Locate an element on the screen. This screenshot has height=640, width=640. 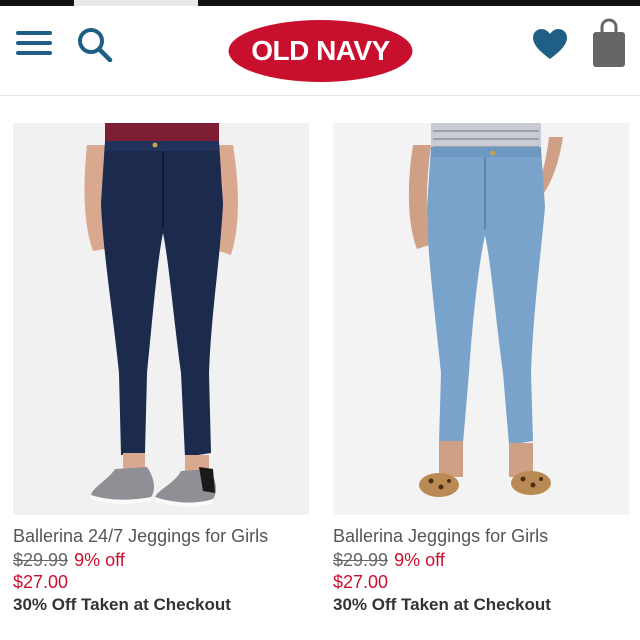
shopping-bag-icon is located at coordinates (609, 43).